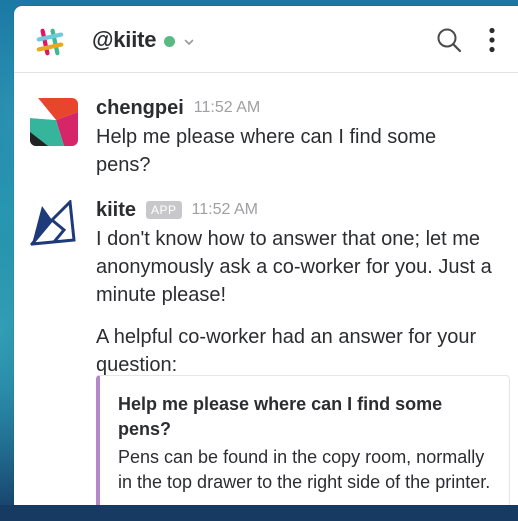 This screenshot has width=518, height=521. Describe the element at coordinates (170, 41) in the screenshot. I see `presence-dot` at that location.